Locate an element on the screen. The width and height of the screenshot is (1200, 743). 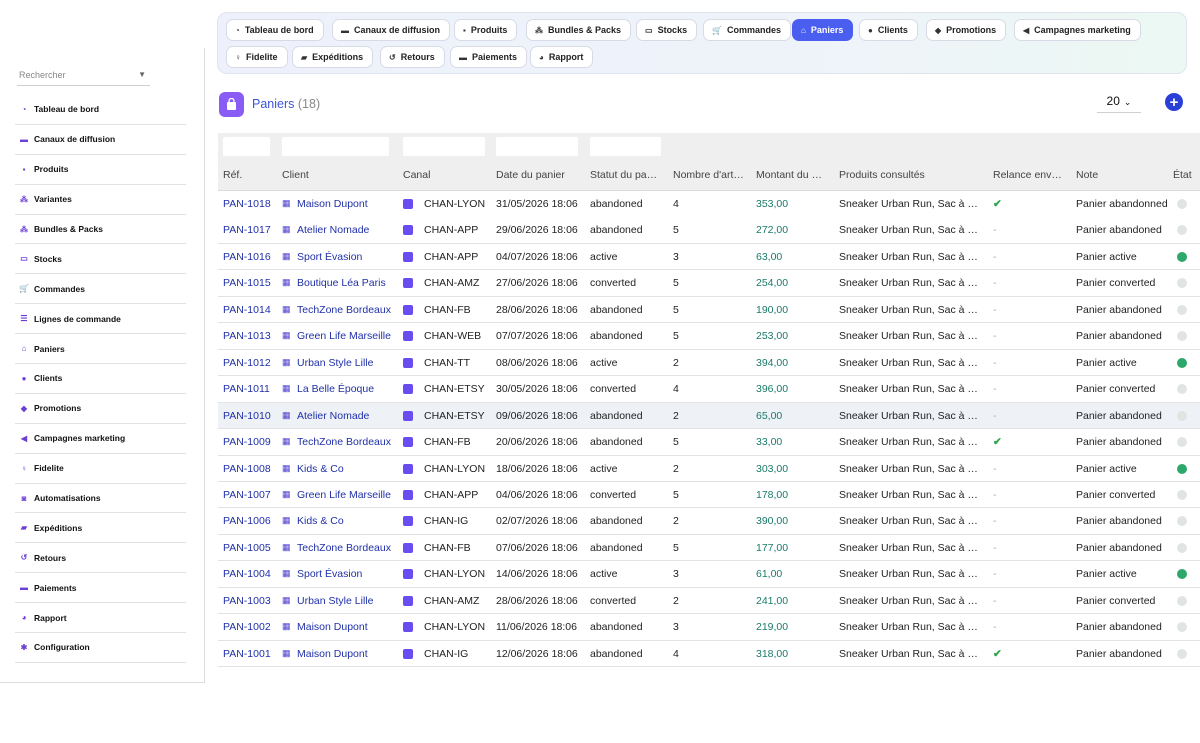
cell-ref-link: PAN-1007 is located at coordinates (250, 495).